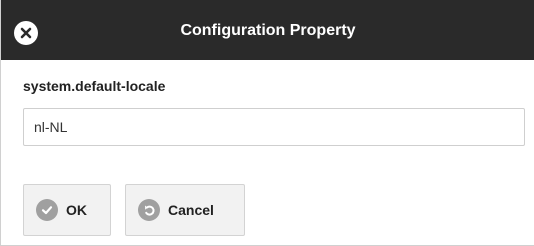 The height and width of the screenshot is (246, 534). Describe the element at coordinates (149, 210) in the screenshot. I see `undo-circle-icon` at that location.